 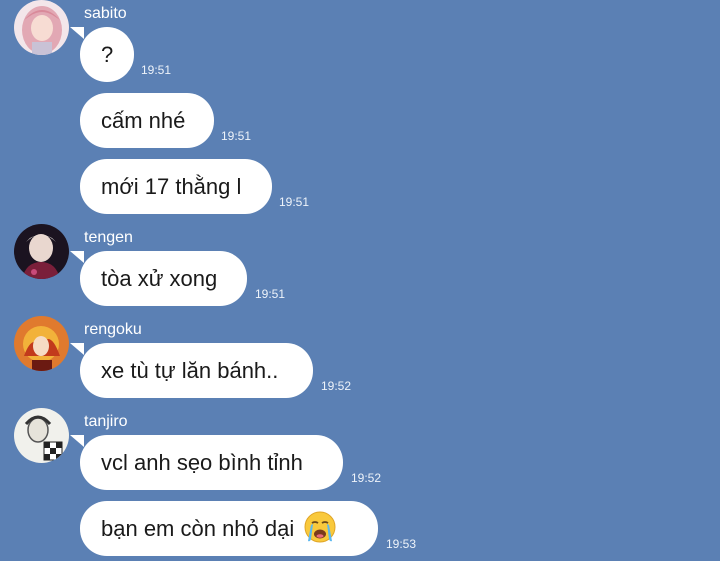 I want to click on message-text: tòa xử xong, so click(x=159, y=278).